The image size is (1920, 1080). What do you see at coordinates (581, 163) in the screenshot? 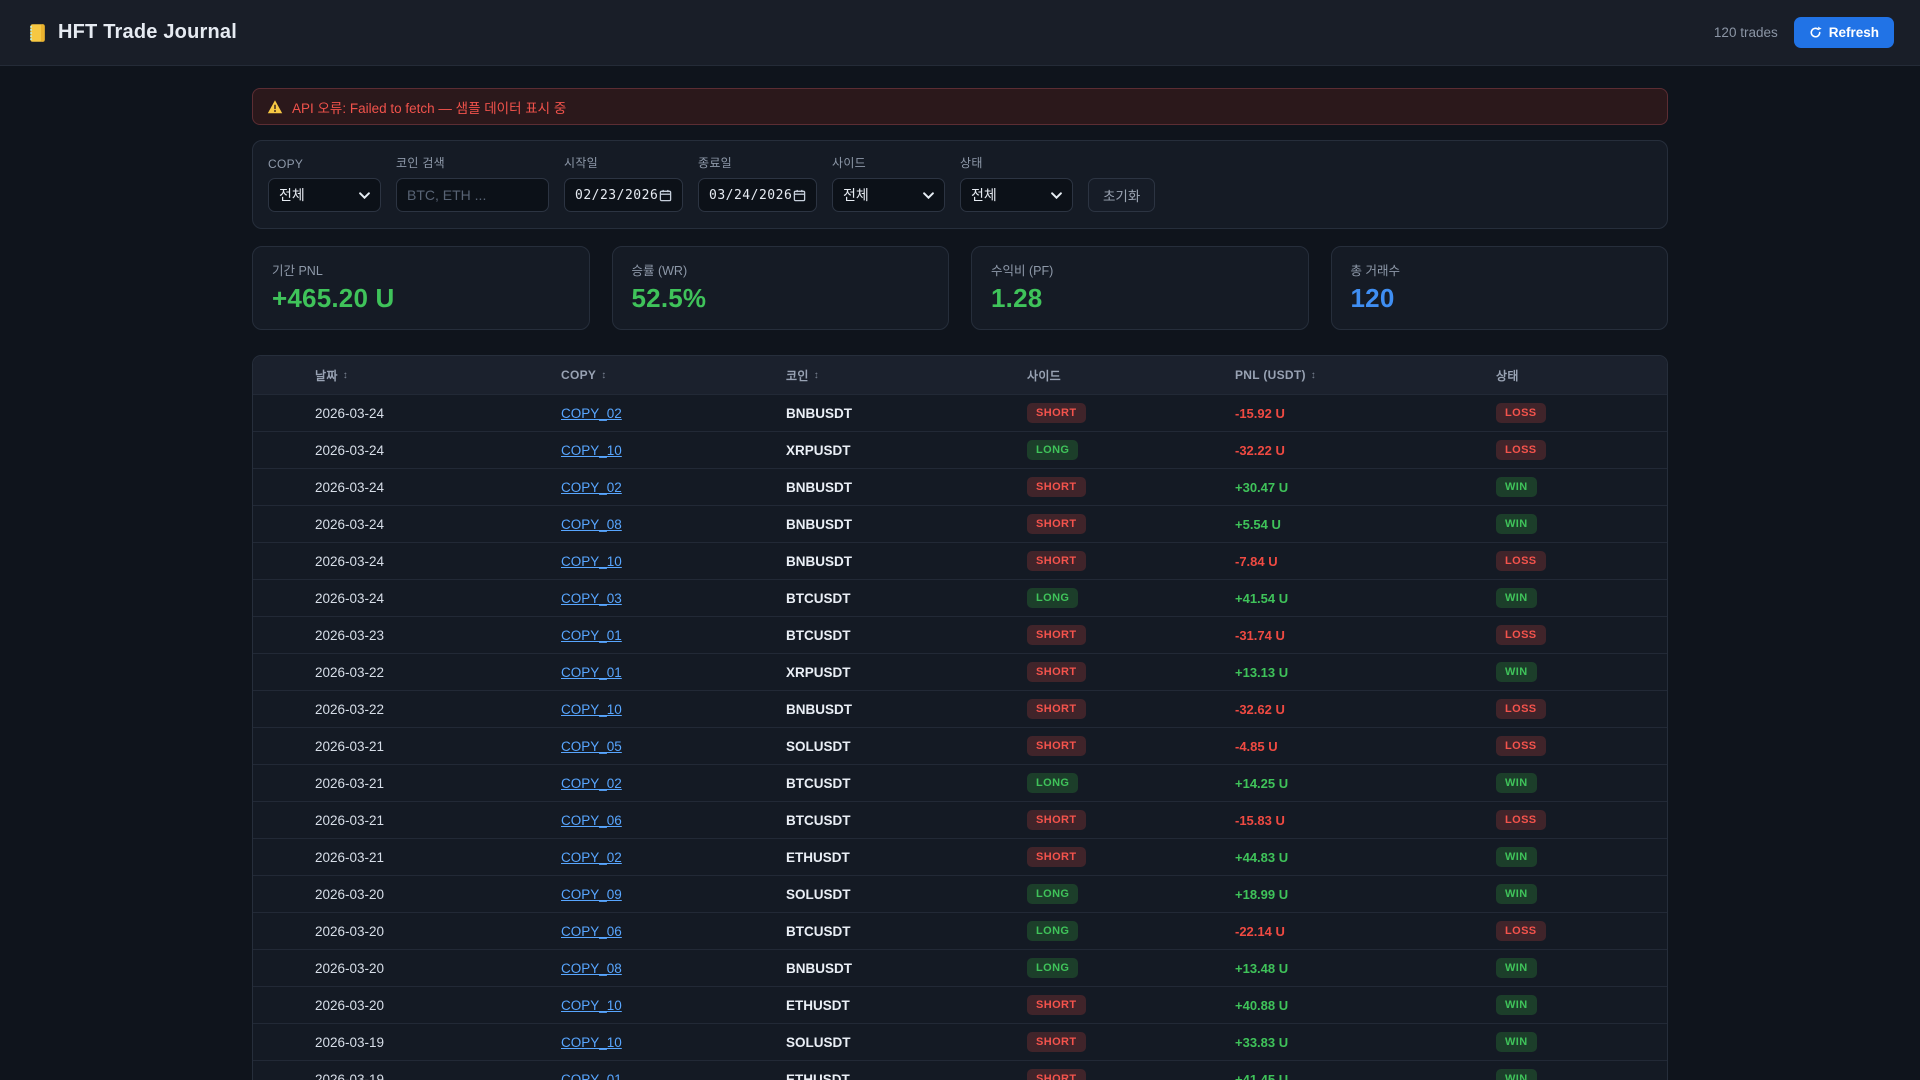
I see `start-date-label: 시작일` at bounding box center [581, 163].